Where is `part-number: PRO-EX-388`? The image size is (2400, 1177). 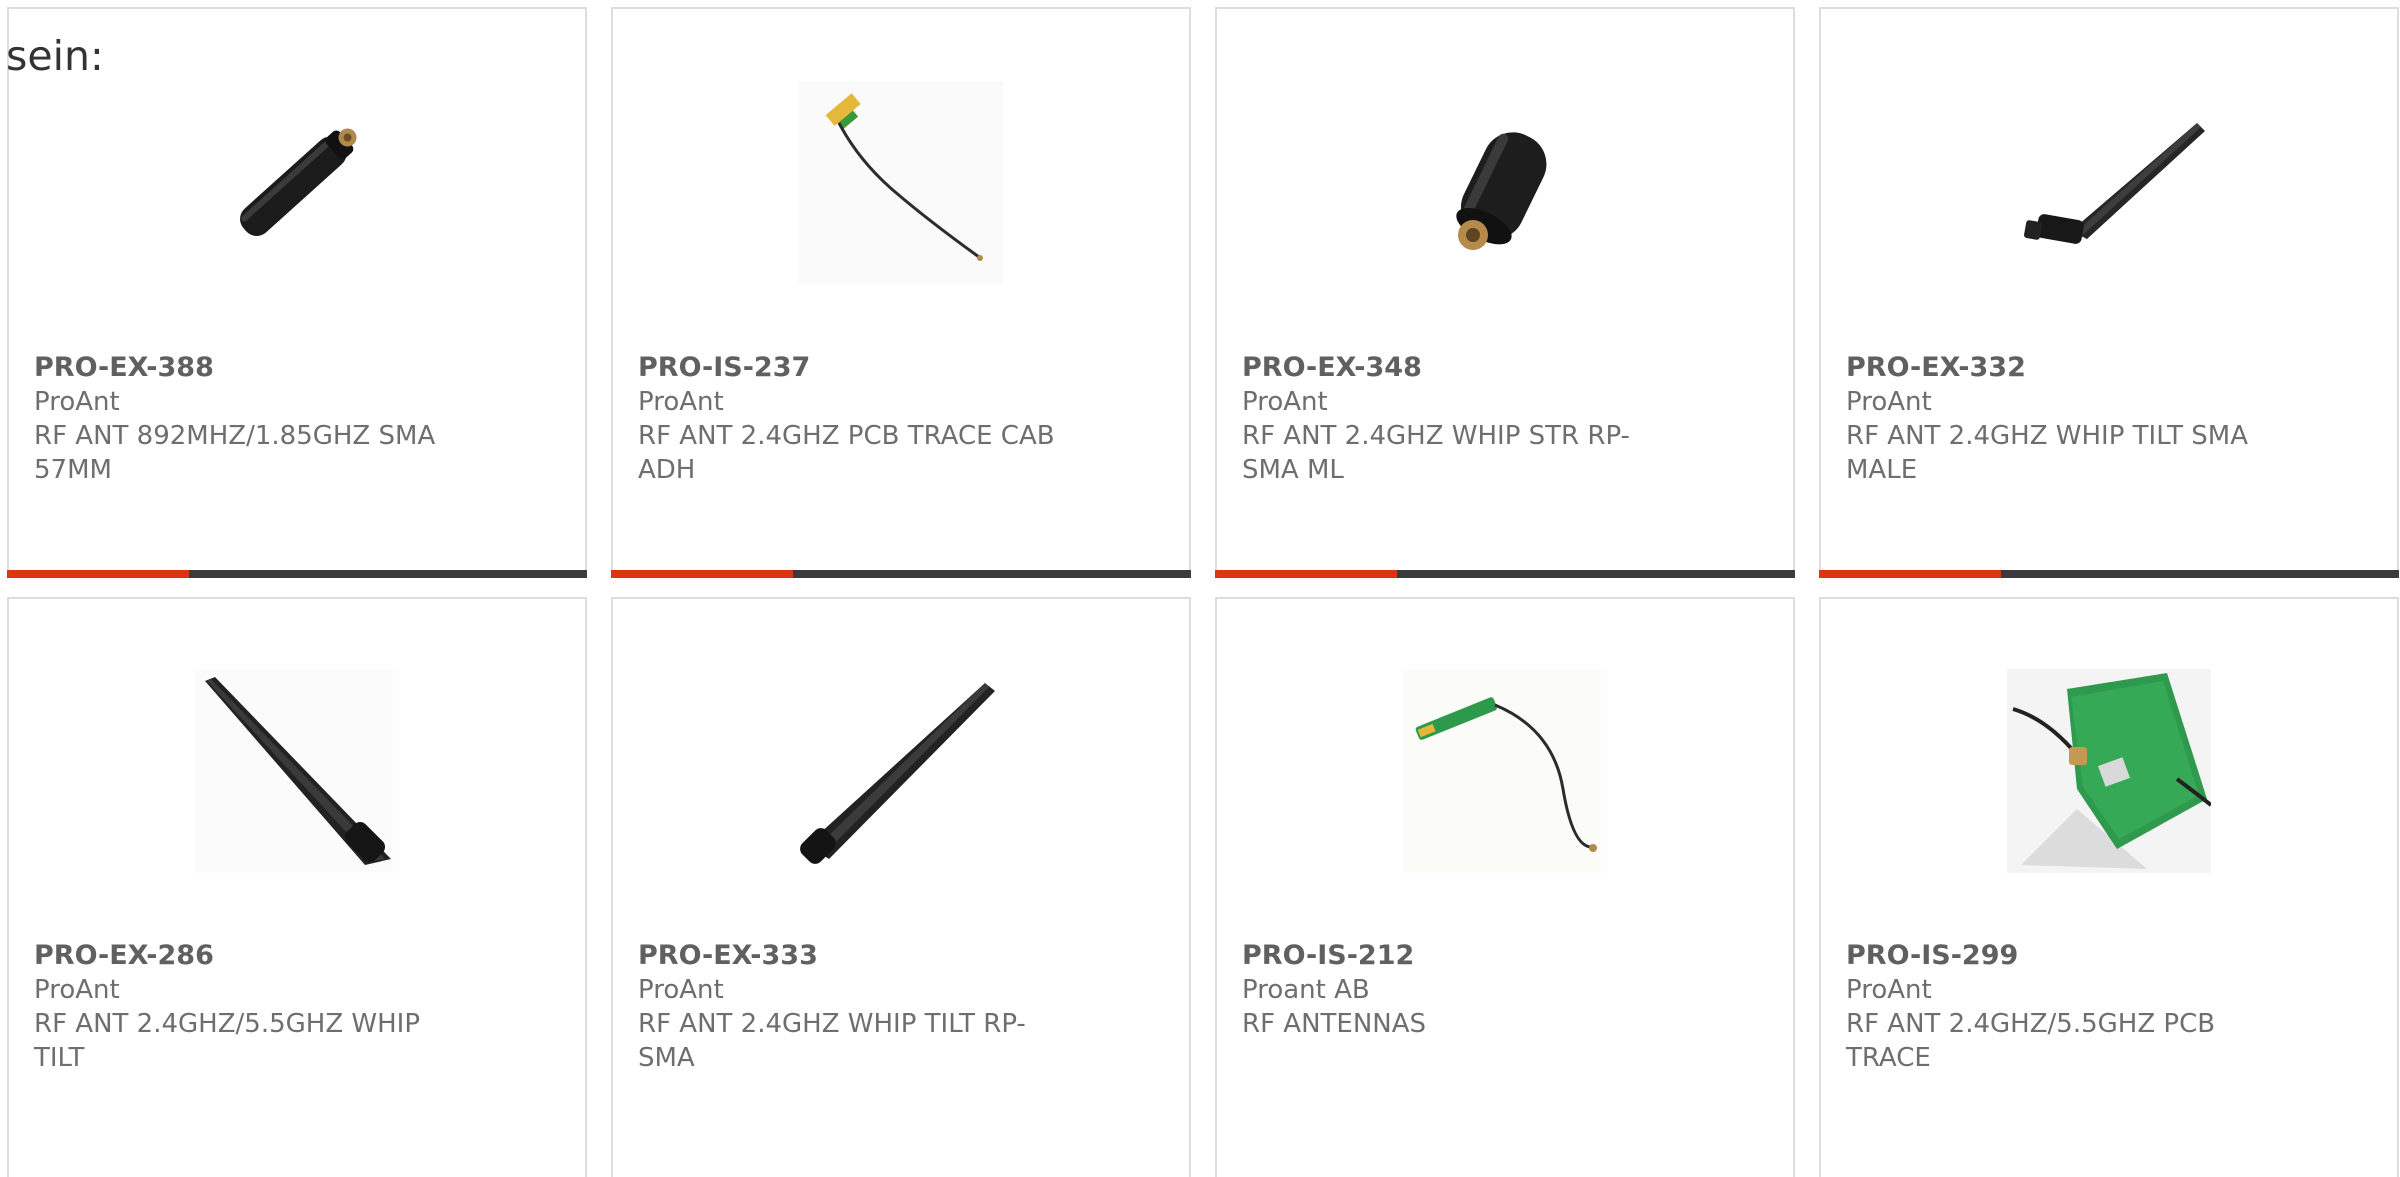 part-number: PRO-EX-388 is located at coordinates (244, 368).